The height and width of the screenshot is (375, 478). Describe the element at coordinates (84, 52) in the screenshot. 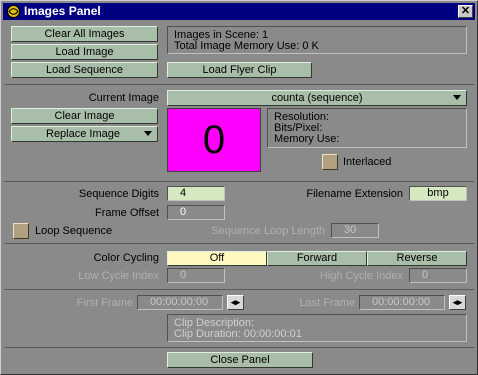

I see `load-image-button: Load Image` at that location.